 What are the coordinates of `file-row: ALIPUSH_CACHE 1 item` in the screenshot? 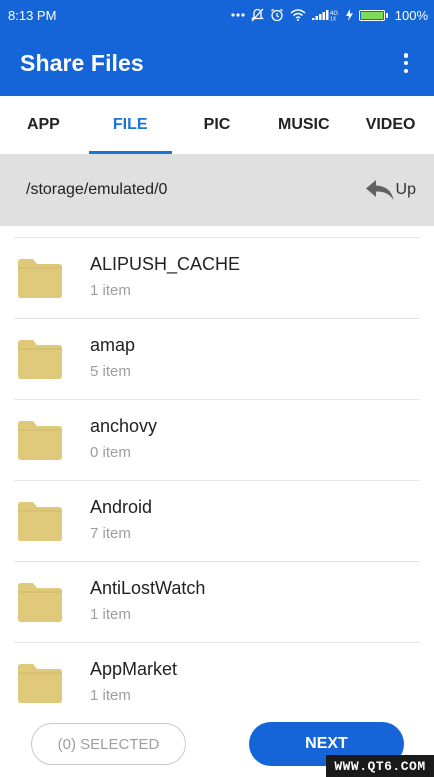 It's located at (217, 277).